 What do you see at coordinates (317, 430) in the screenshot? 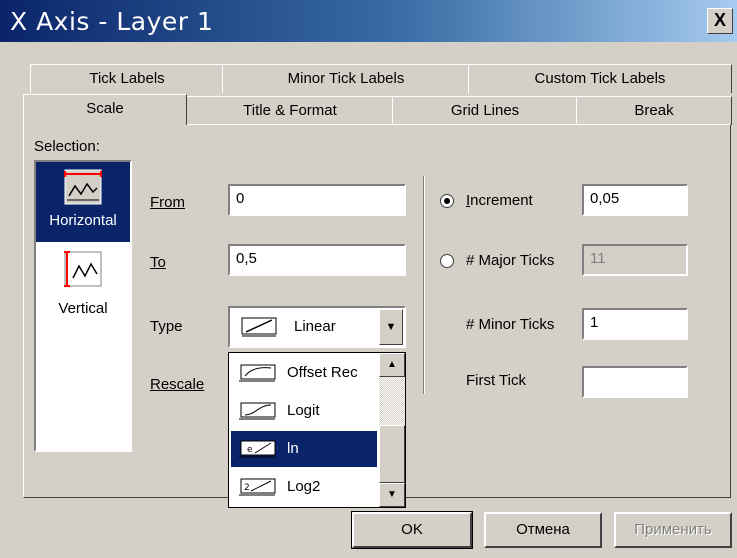
I see `type-dropdown-list: Offset Rec Logit e ln 2 Log2 ▲ ▼` at bounding box center [317, 430].